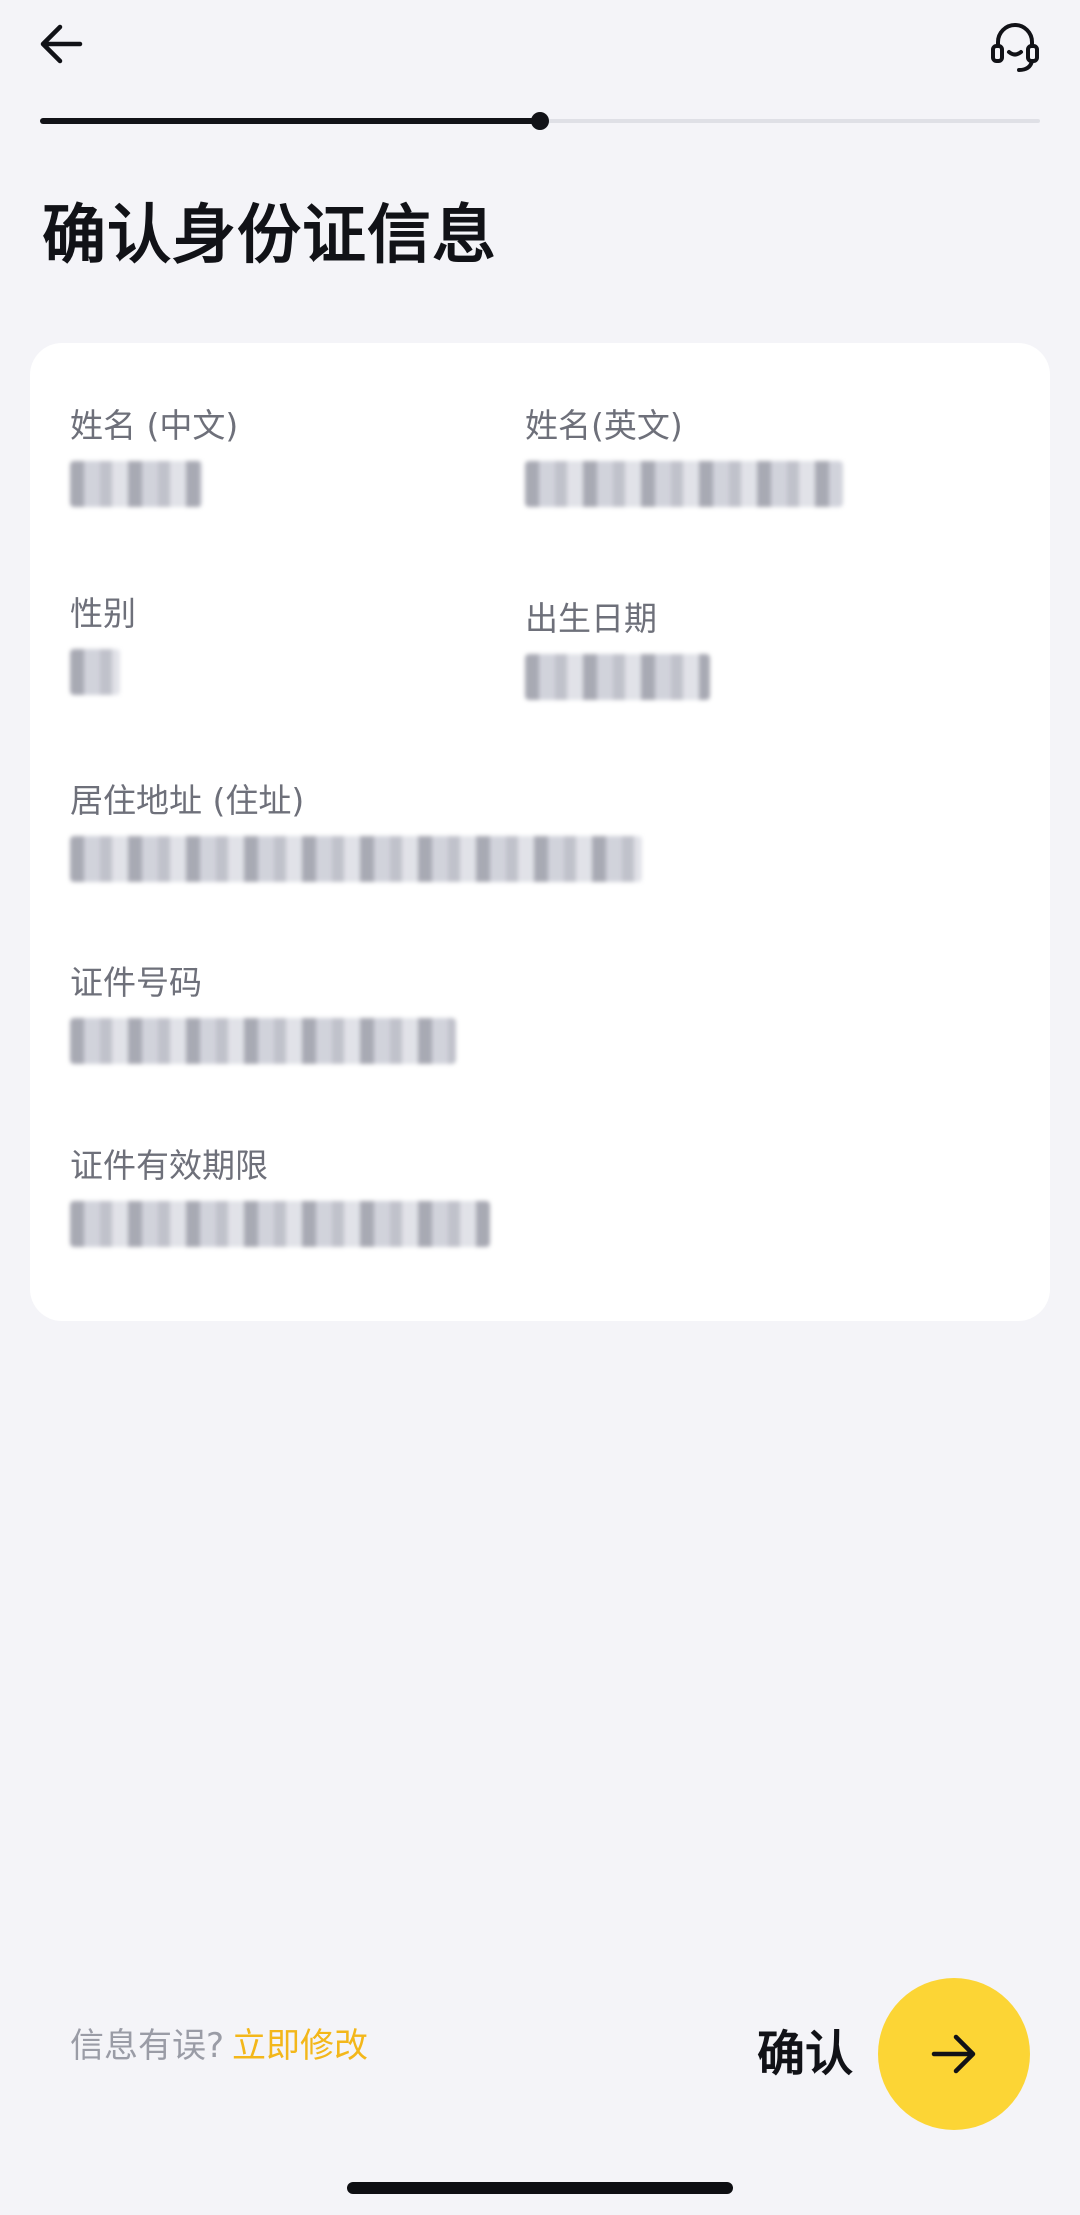 The image size is (1080, 2215). I want to click on confirm-label: 确认, so click(805, 2054).